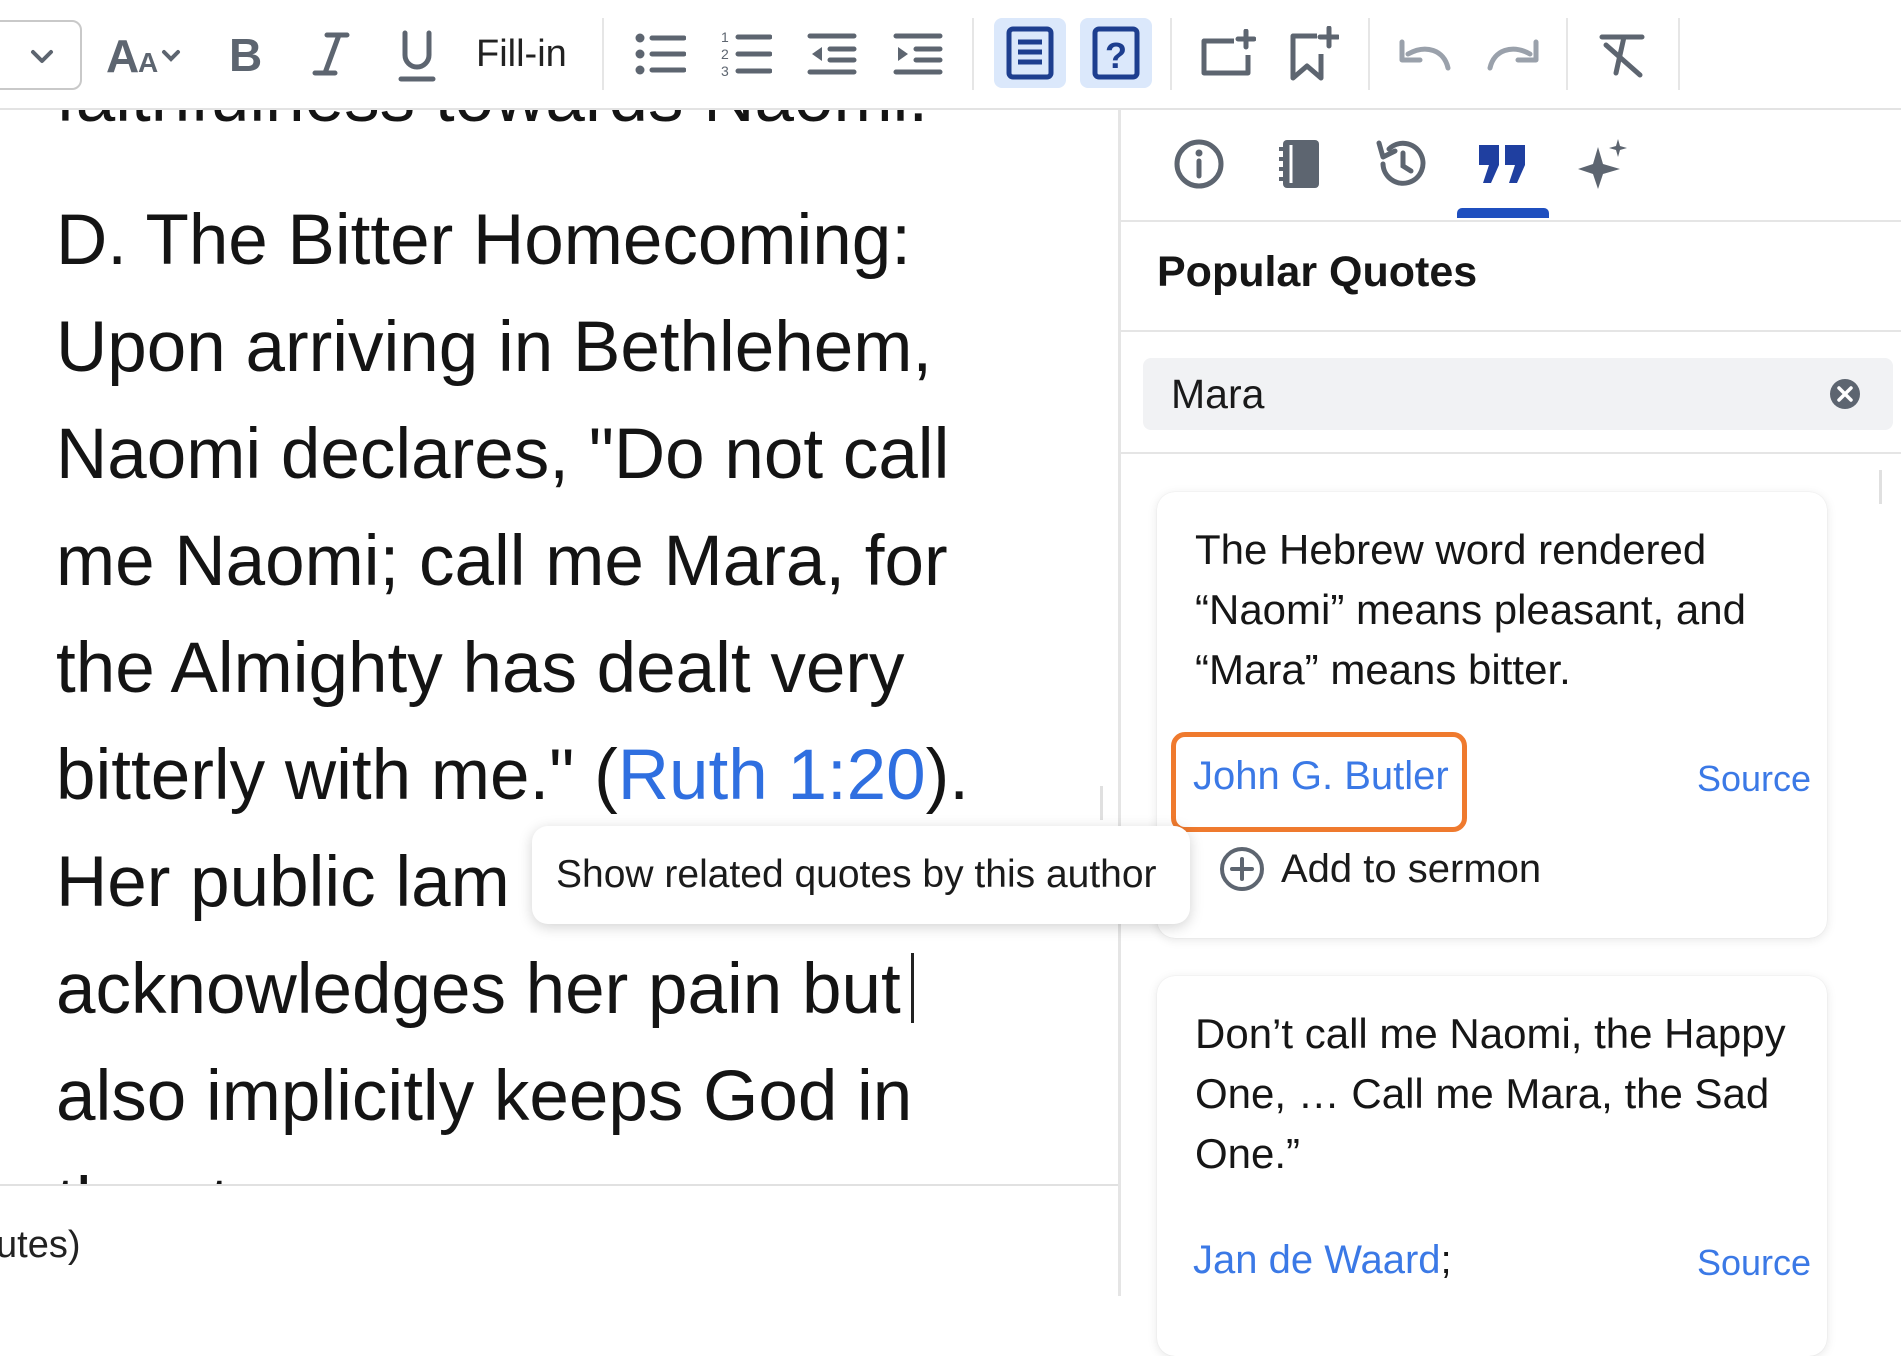 The height and width of the screenshot is (1356, 1901). I want to click on question-box-icon: ?, so click(1116, 53).